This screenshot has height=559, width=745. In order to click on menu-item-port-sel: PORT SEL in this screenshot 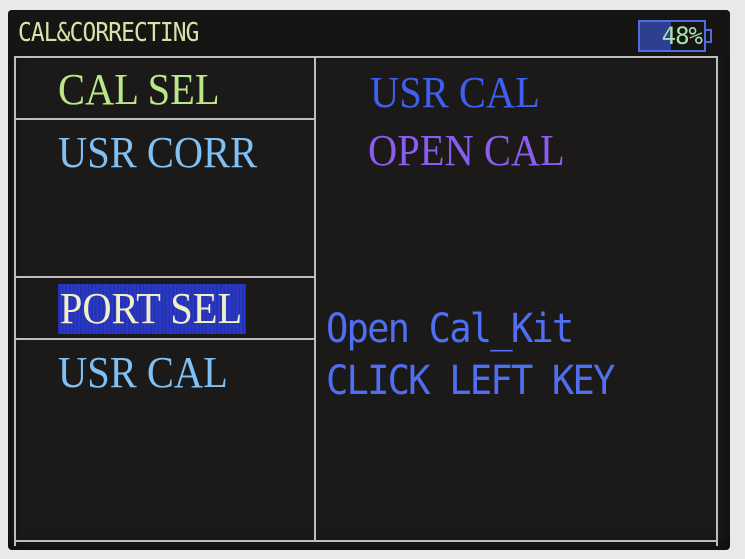, I will do `click(152, 309)`.